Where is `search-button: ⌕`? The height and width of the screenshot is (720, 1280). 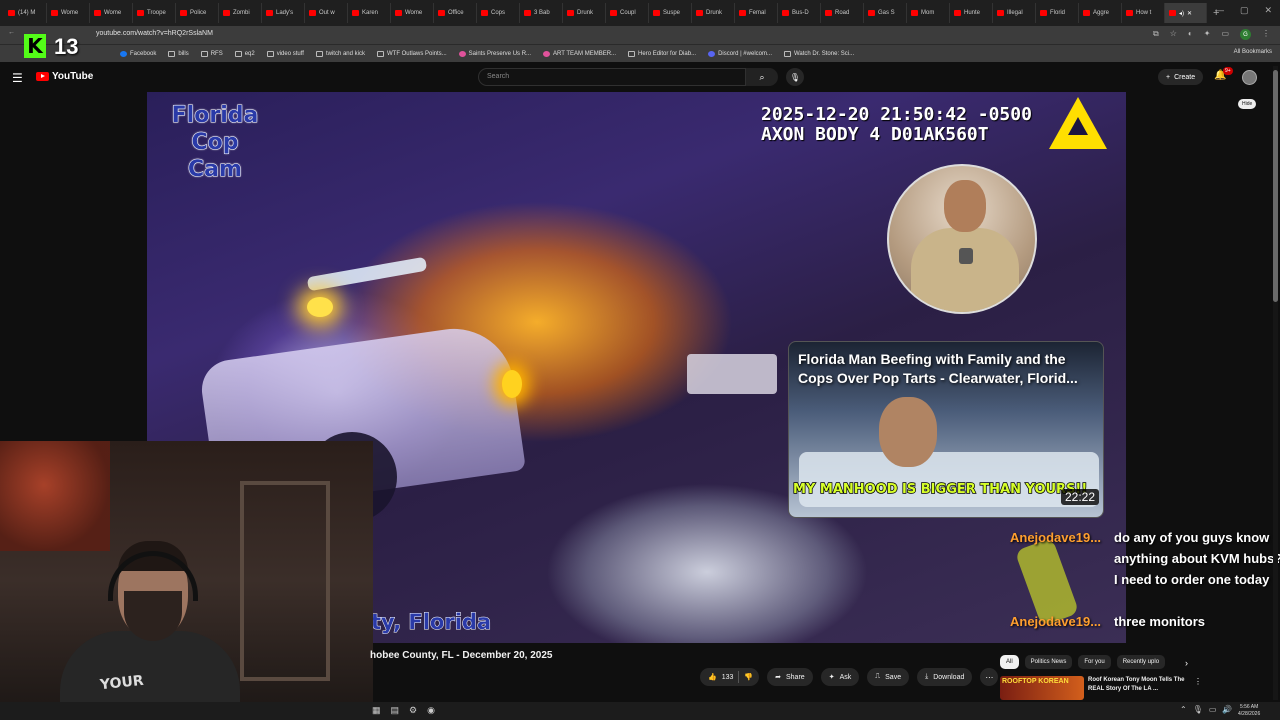
search-button: ⌕ is located at coordinates (762, 77).